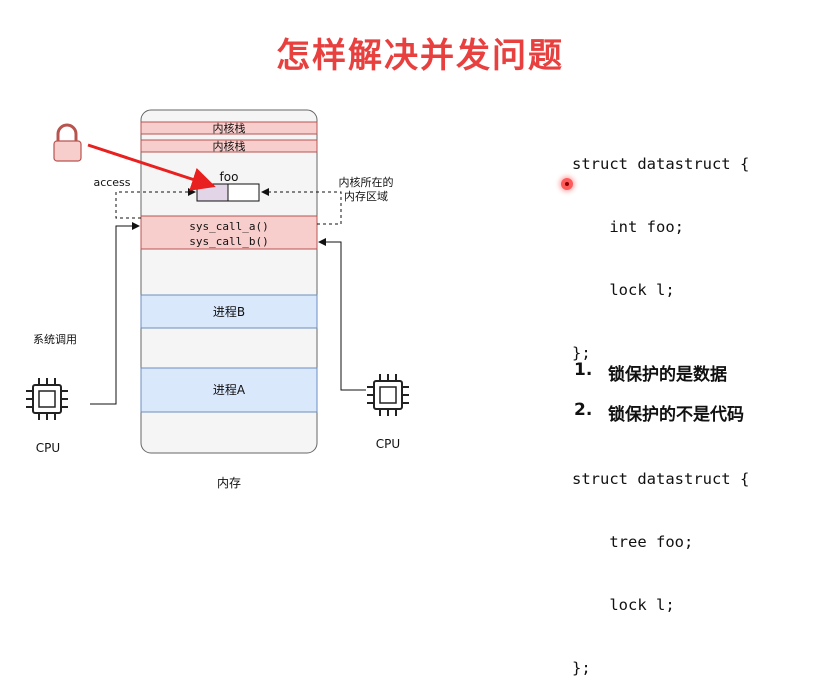 This screenshot has height=700, width=840. Describe the element at coordinates (567, 184) in the screenshot. I see `laser-pointer` at that location.